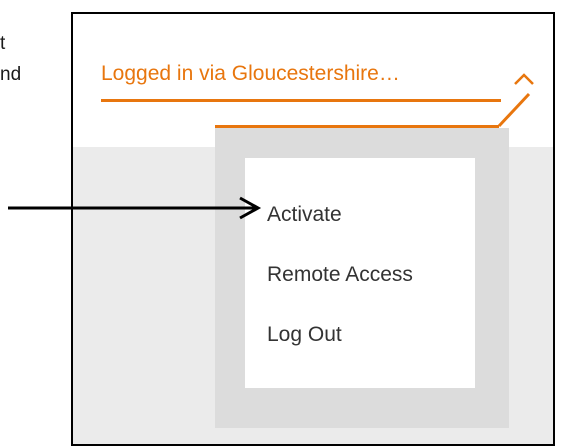  Describe the element at coordinates (304, 214) in the screenshot. I see `menu-item-activate: Activate` at that location.